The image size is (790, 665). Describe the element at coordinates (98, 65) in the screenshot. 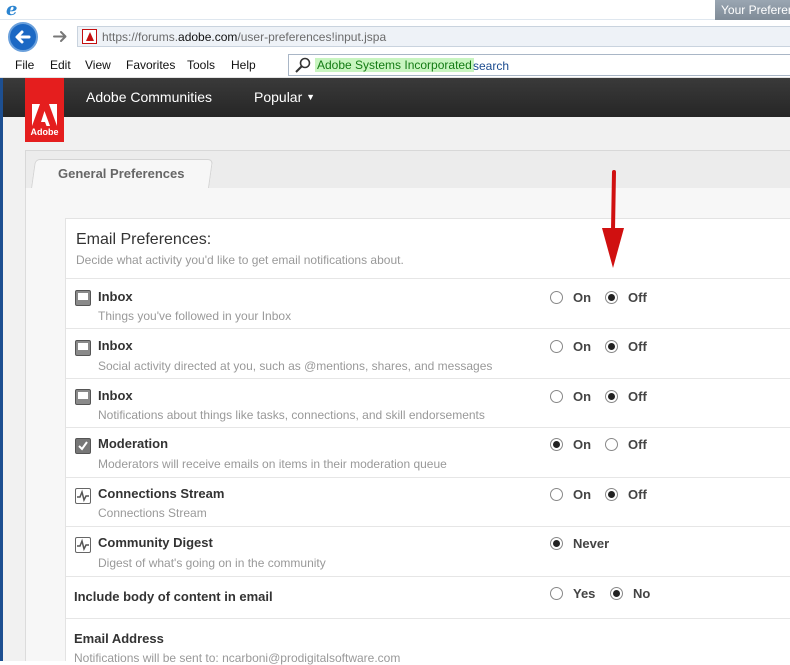

I see `menu-view: View` at that location.